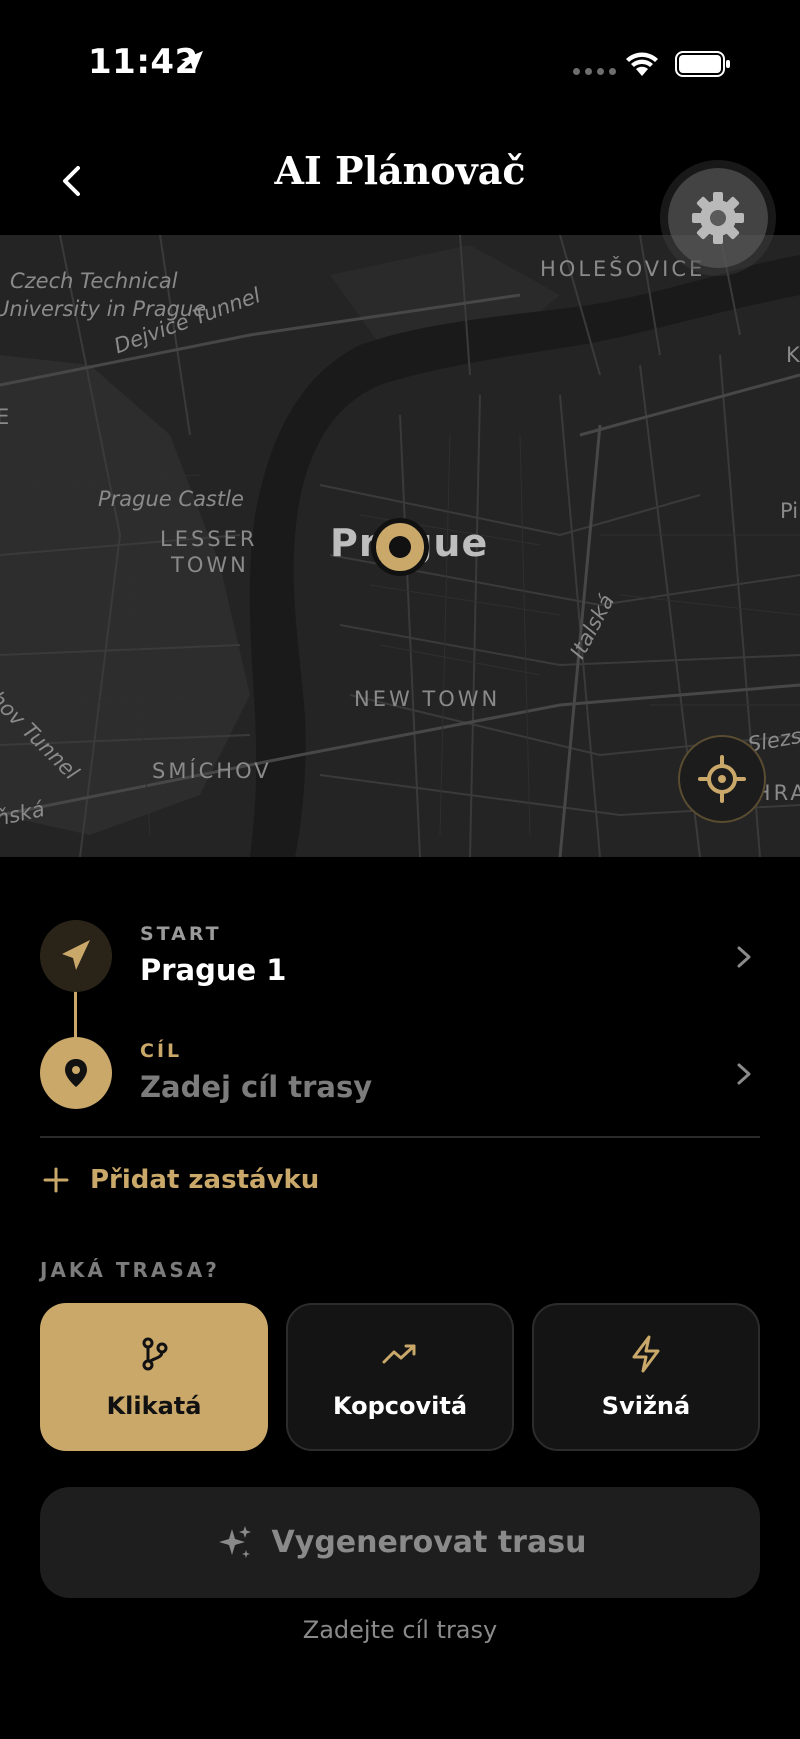 The image size is (800, 1739). Describe the element at coordinates (181, 934) in the screenshot. I see `start-label: START` at that location.